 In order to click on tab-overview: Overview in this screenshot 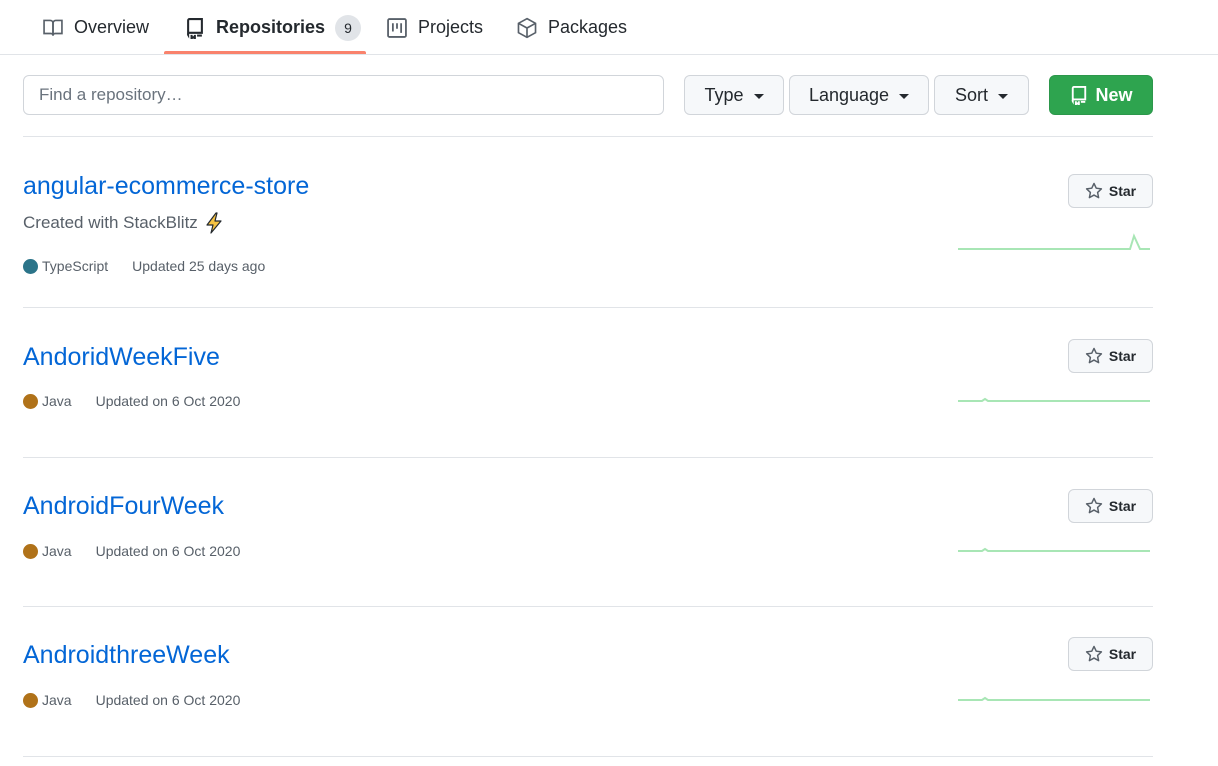, I will do `click(95, 27)`.